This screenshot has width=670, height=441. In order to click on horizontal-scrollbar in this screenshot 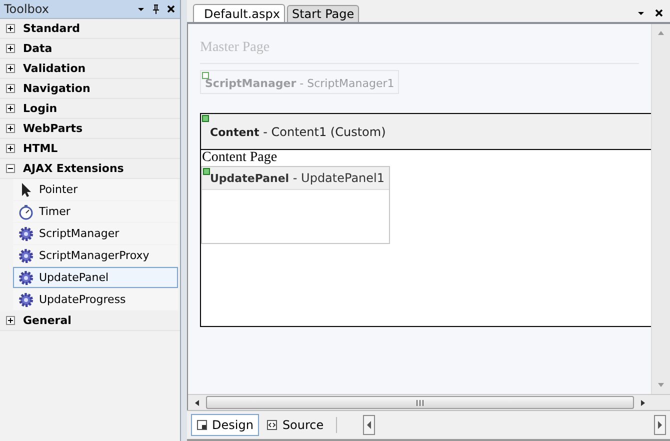, I will do `click(429, 402)`.